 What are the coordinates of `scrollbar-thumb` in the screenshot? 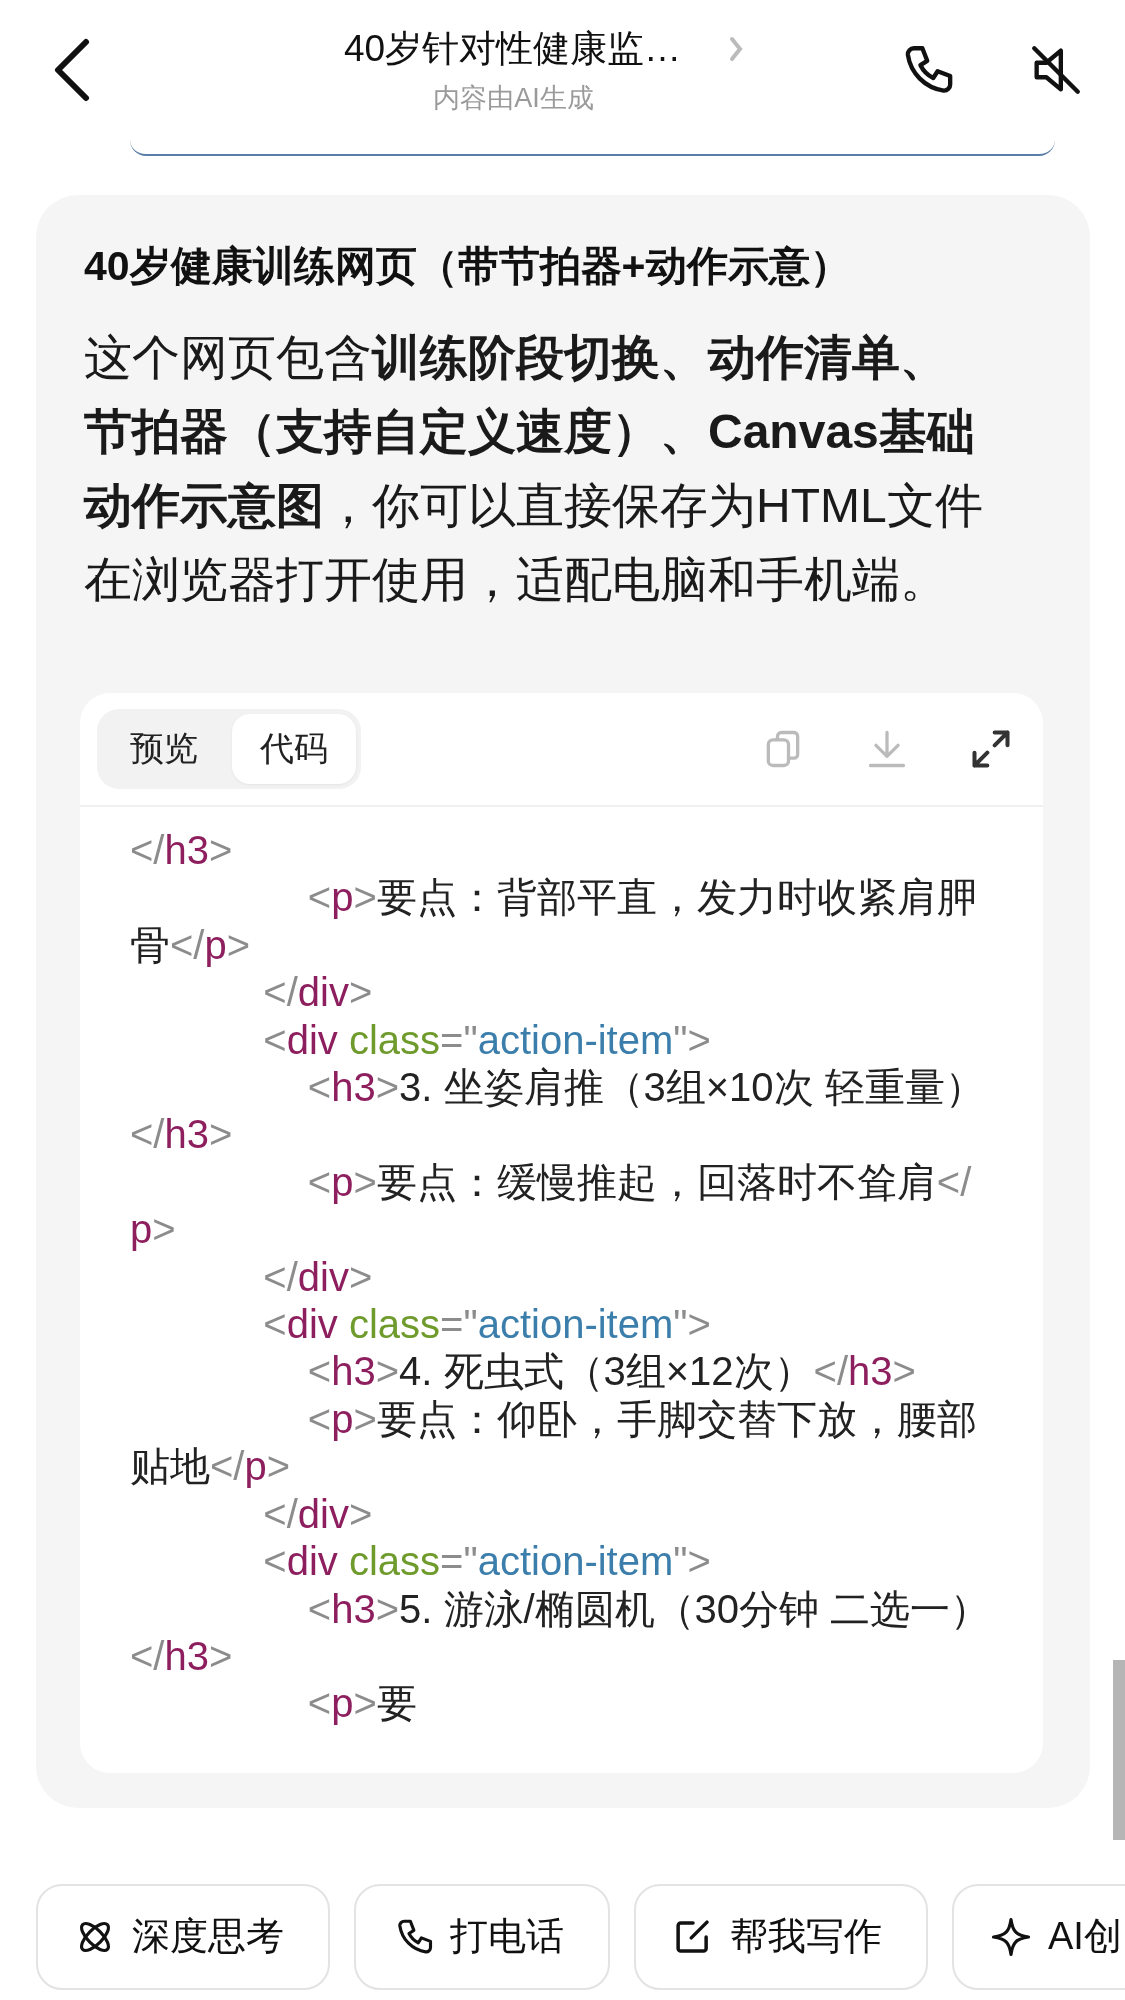 It's located at (1119, 1750).